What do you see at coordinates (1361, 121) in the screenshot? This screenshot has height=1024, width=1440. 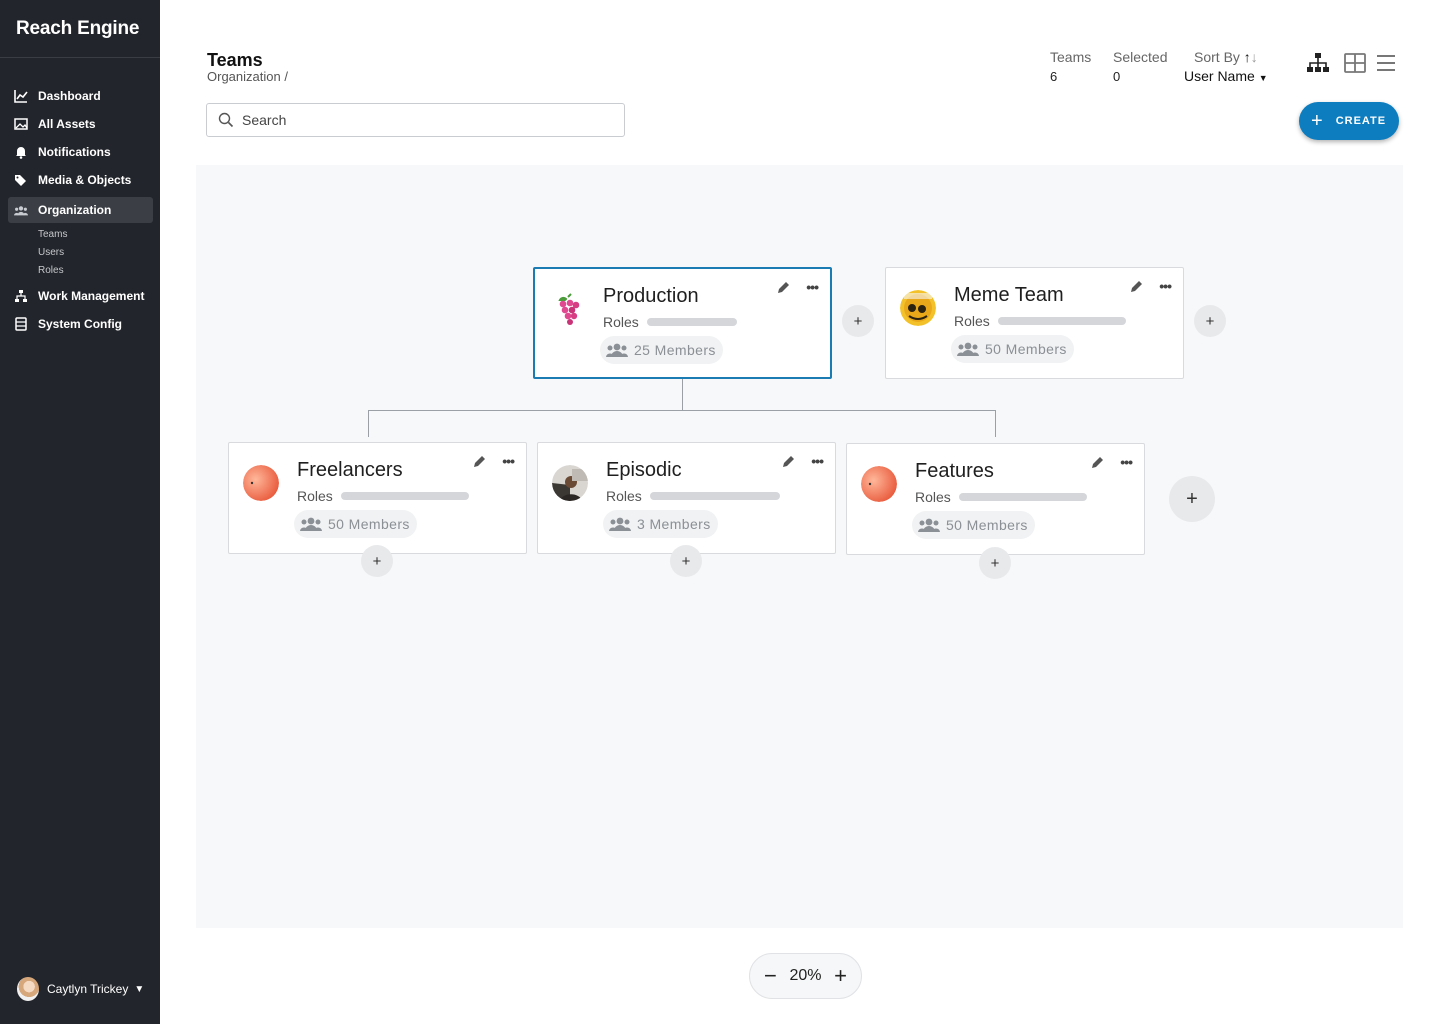 I see `create-label: CREATE` at bounding box center [1361, 121].